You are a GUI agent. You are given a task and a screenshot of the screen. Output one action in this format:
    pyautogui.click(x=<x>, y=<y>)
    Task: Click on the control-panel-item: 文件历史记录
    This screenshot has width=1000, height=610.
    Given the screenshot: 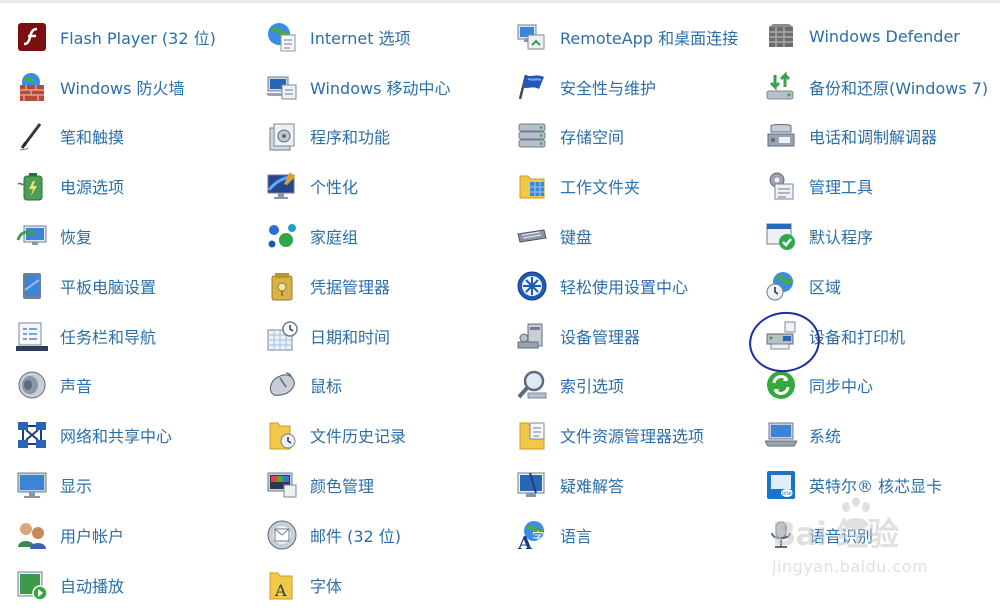 What is the action you would take?
    pyautogui.click(x=391, y=435)
    